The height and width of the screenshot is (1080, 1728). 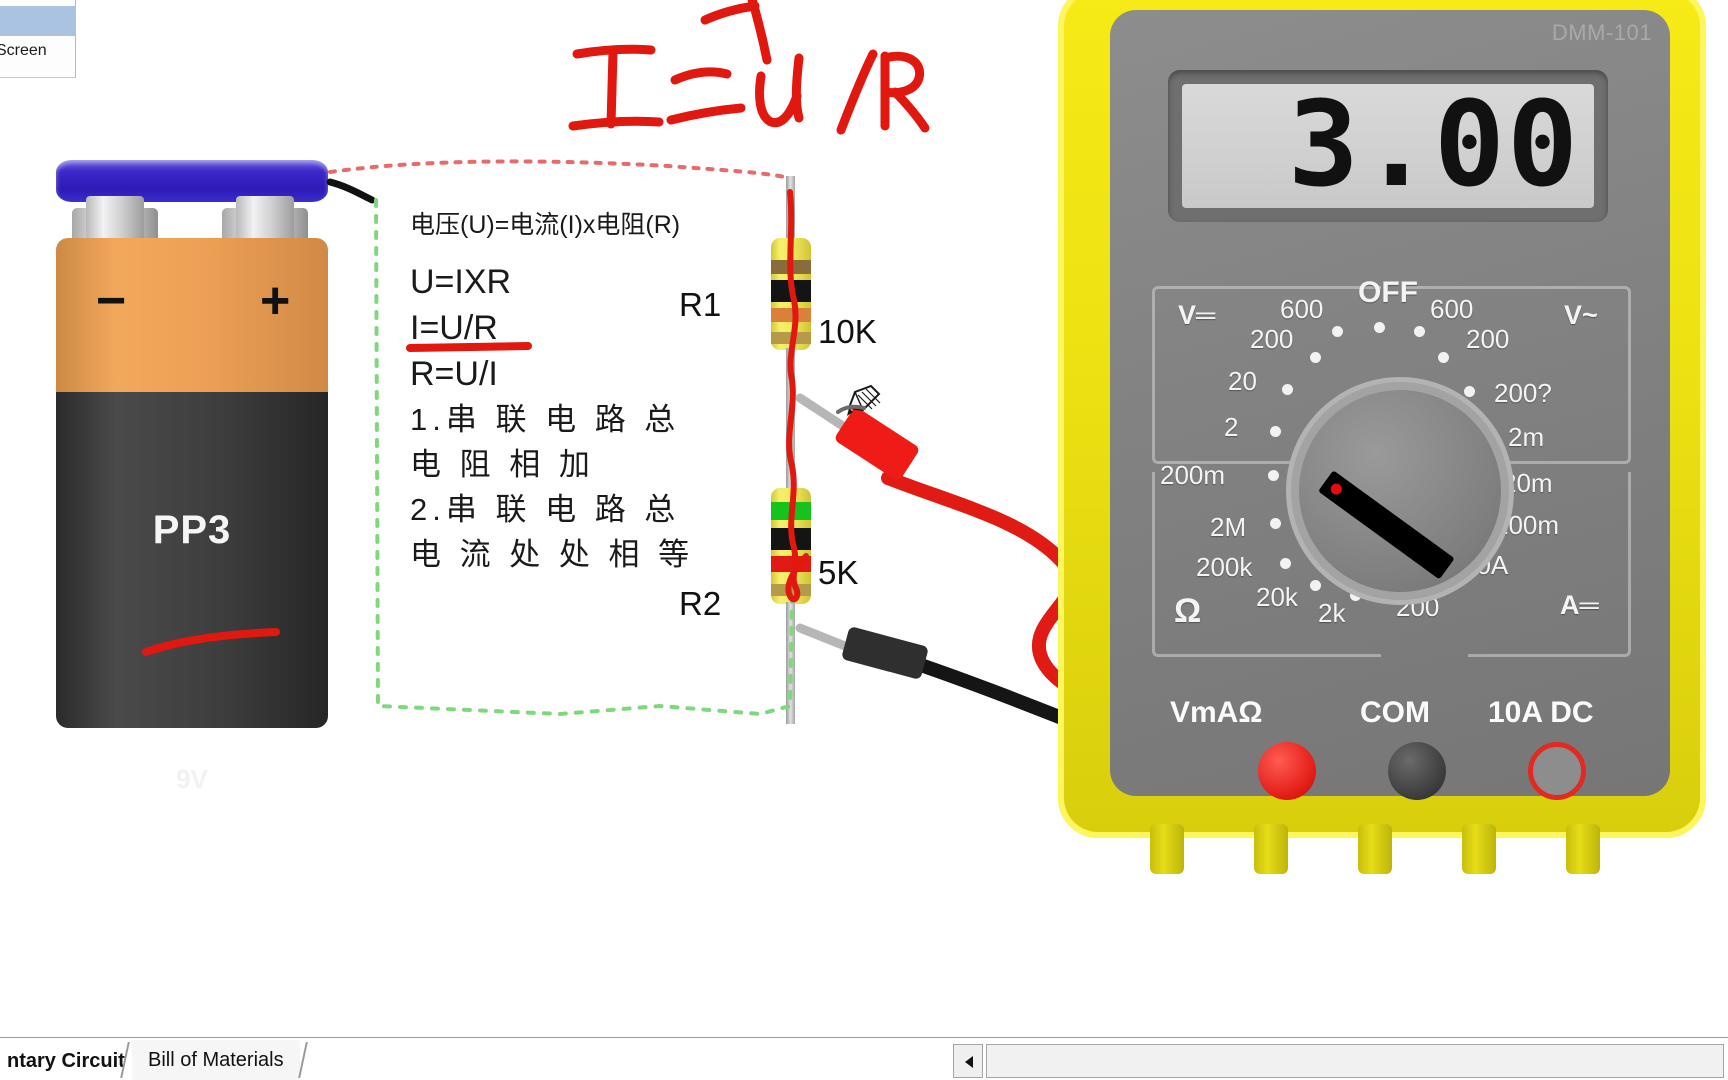 I want to click on resistor-r2, so click(x=791, y=546).